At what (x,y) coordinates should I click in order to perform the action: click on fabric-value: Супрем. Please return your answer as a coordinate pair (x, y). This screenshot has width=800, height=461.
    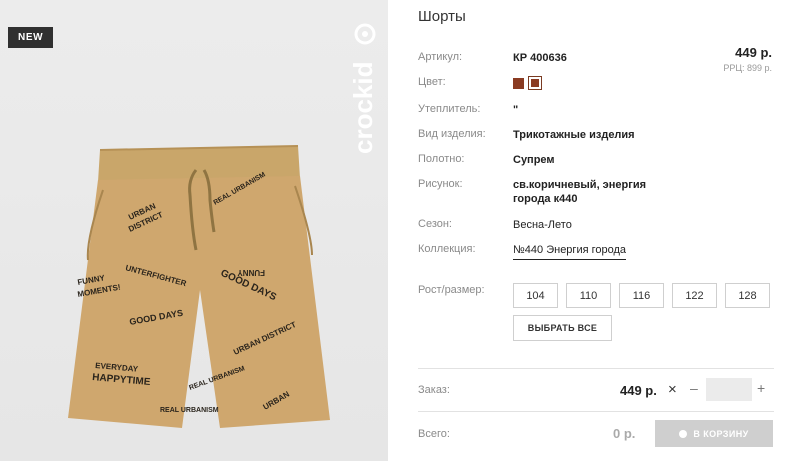
    Looking at the image, I should click on (534, 160).